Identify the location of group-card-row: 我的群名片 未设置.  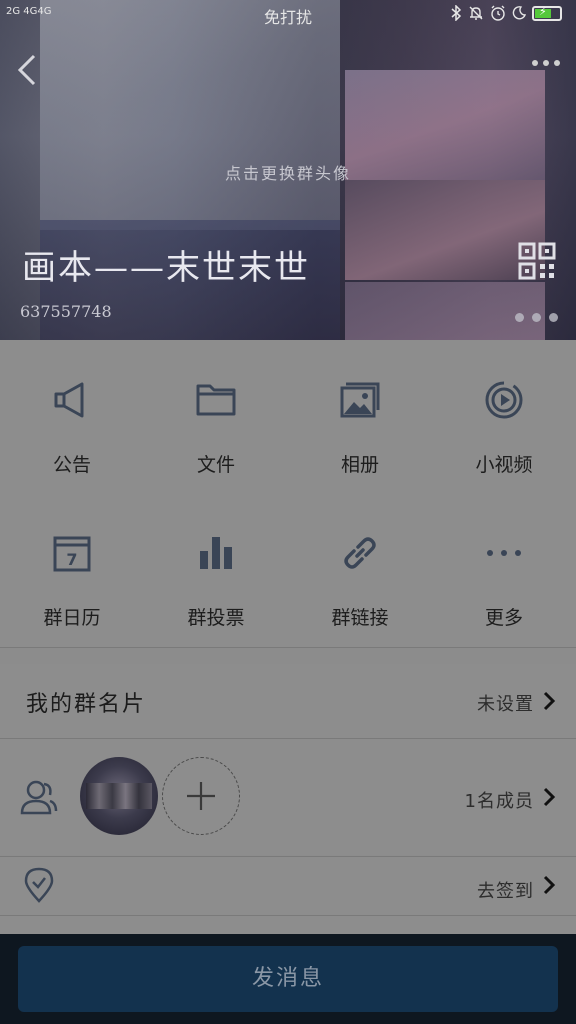
(288, 701).